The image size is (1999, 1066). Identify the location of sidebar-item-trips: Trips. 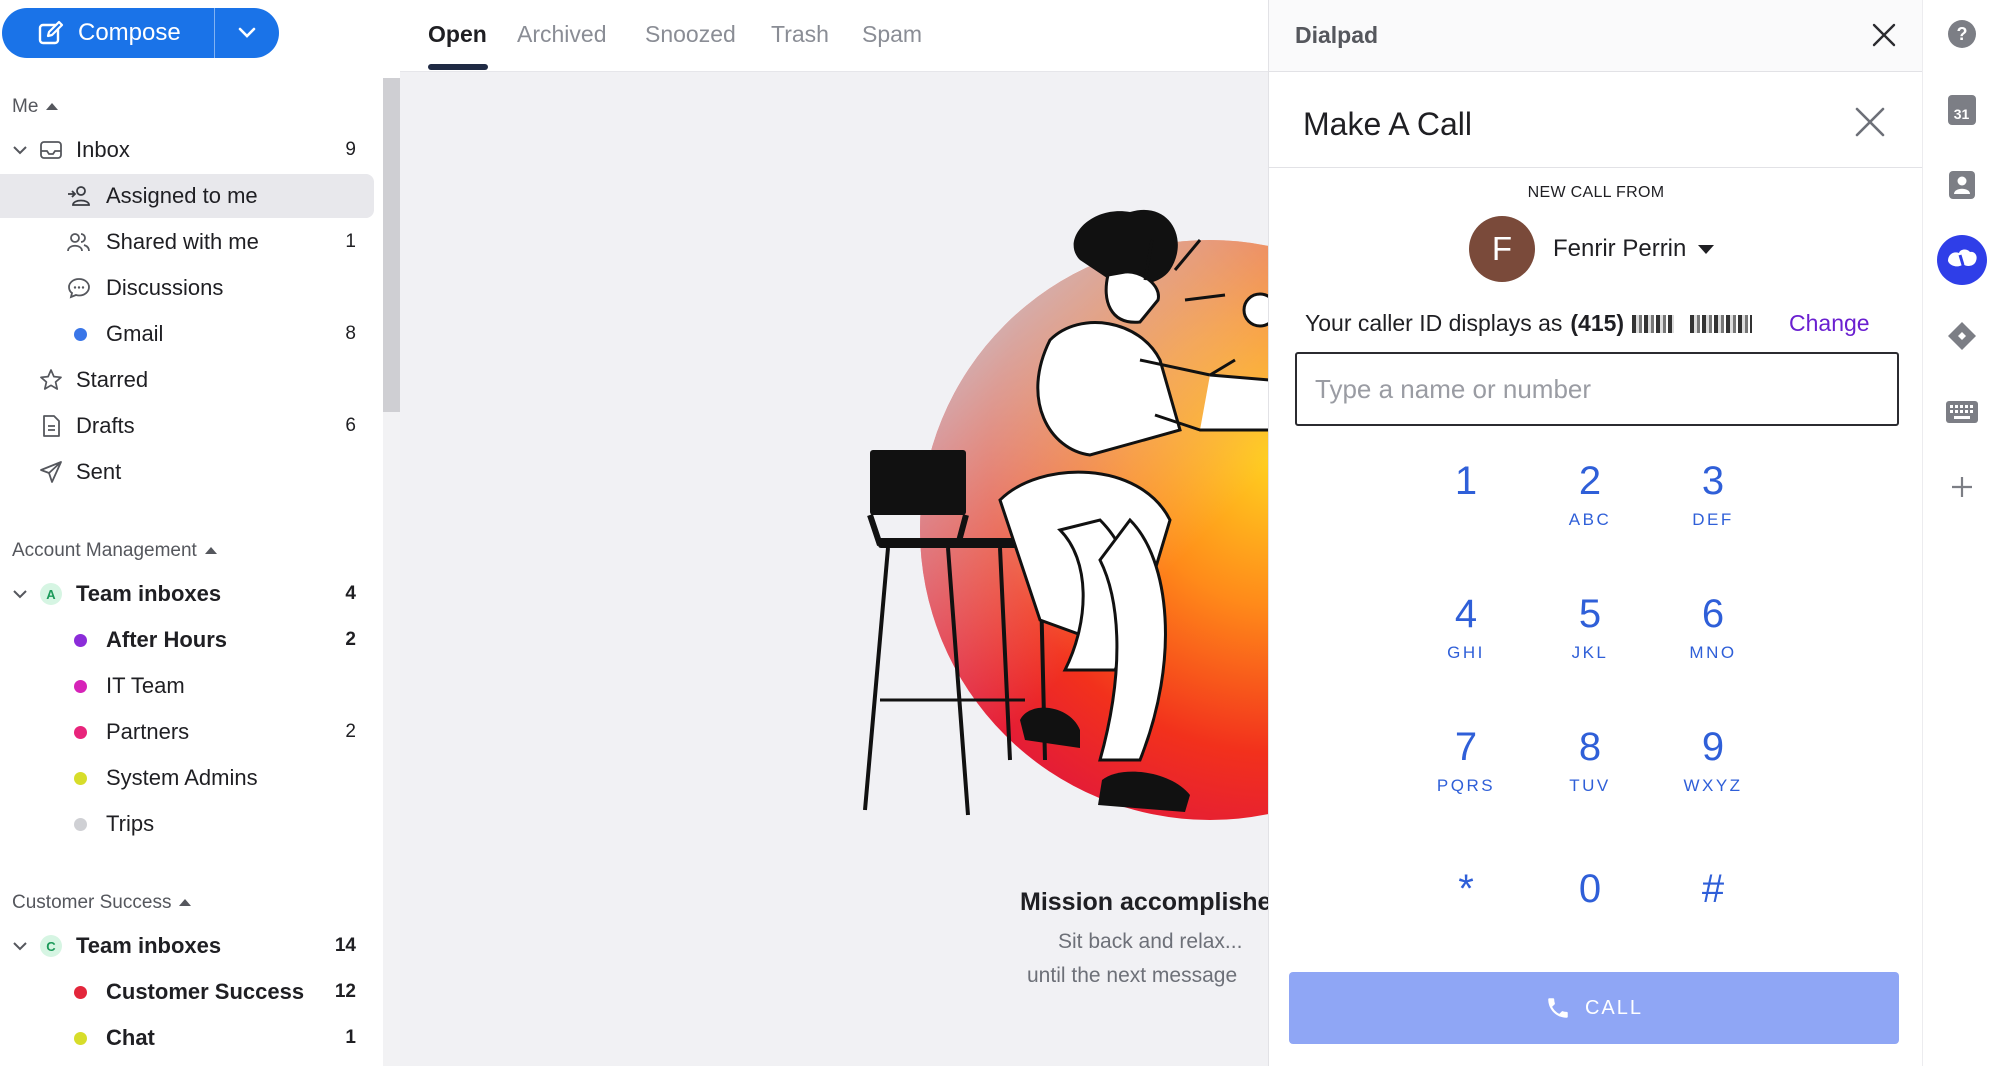
(187, 824).